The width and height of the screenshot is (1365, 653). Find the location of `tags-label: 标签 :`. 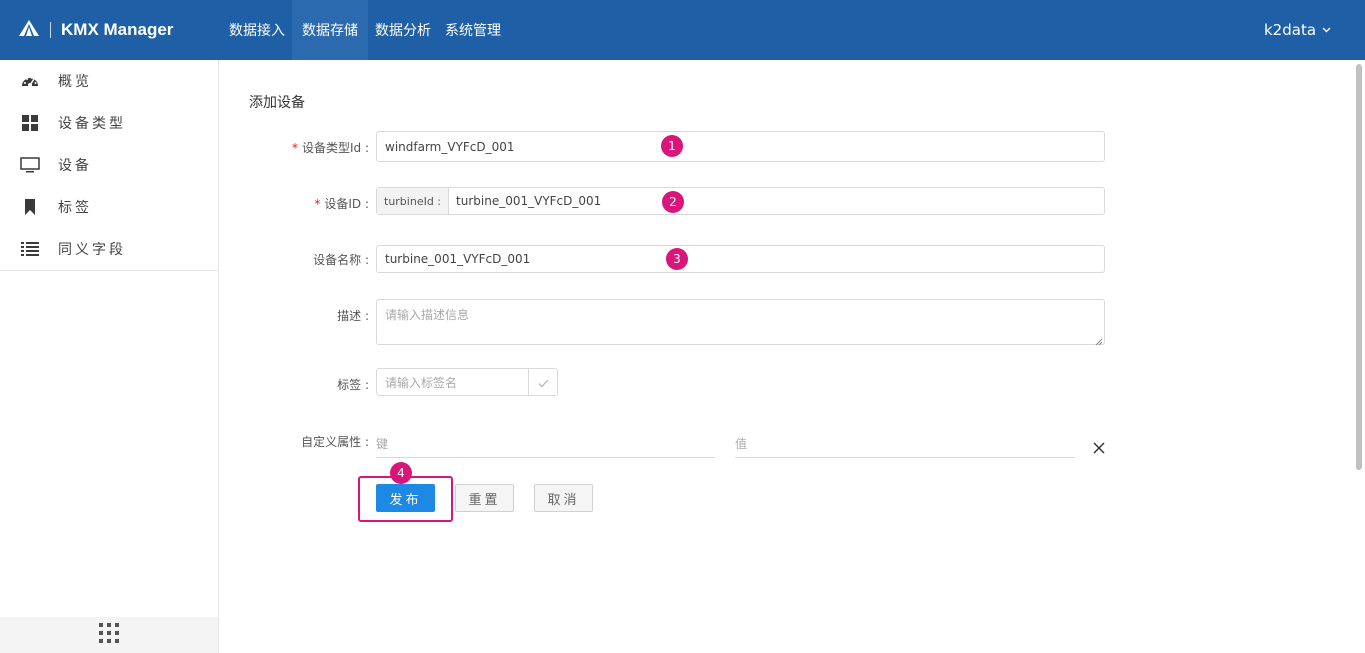

tags-label: 标签 : is located at coordinates (353, 385).